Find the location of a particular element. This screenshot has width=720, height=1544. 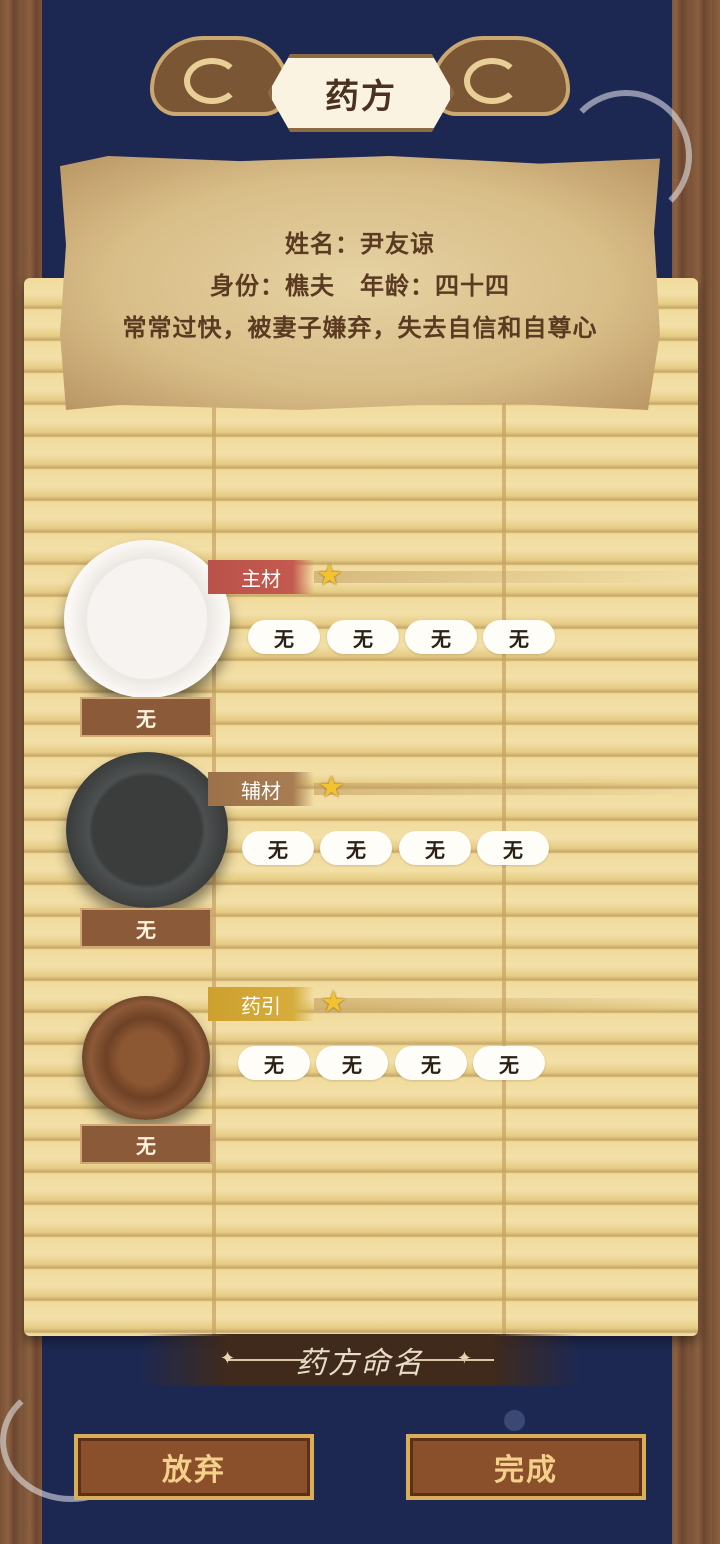

main-slot-2: 无 is located at coordinates (363, 637).